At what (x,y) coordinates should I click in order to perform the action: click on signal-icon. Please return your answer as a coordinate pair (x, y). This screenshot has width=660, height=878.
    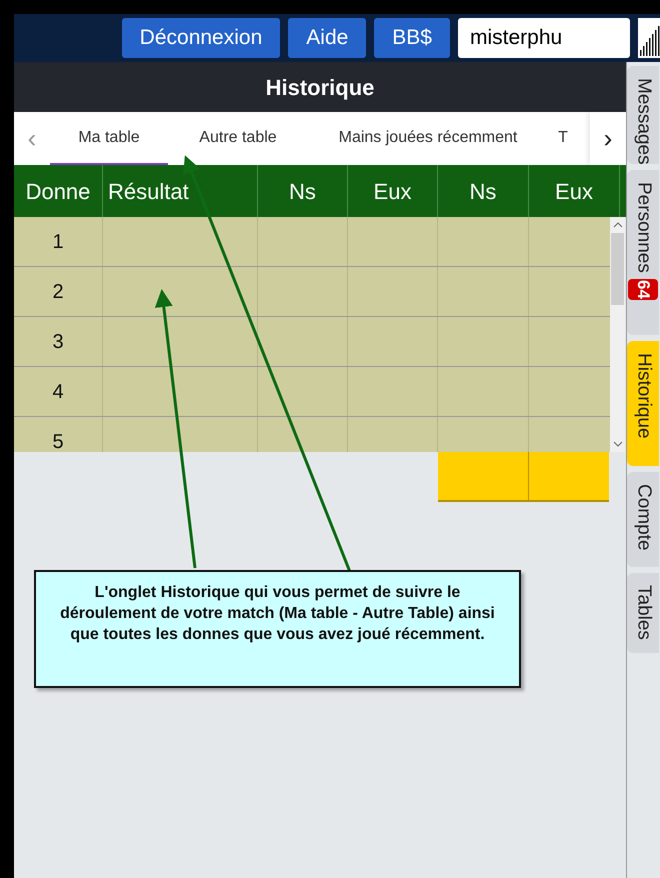
    Looking at the image, I should click on (649, 38).